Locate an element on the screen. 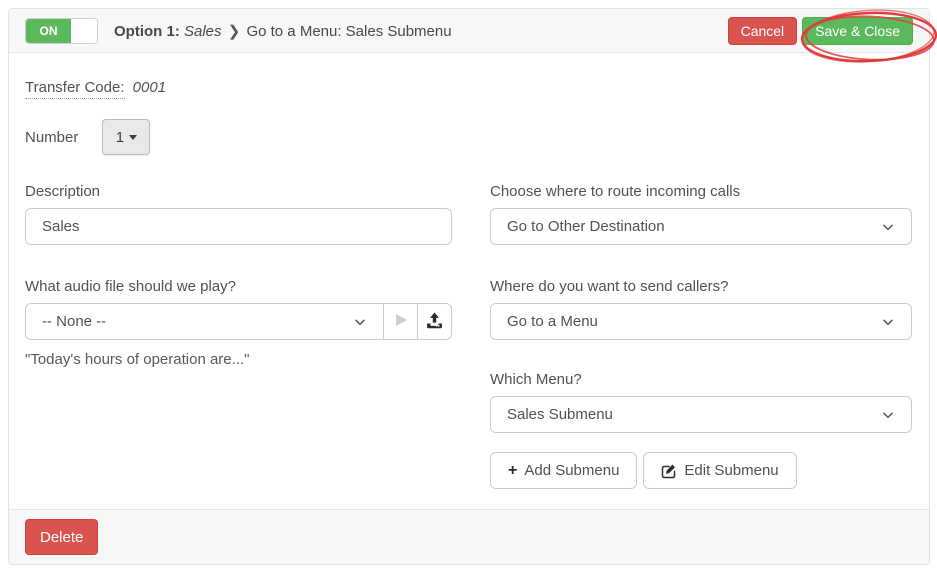 The width and height of the screenshot is (937, 572). add-submenu-label: Add Submenu is located at coordinates (572, 470).